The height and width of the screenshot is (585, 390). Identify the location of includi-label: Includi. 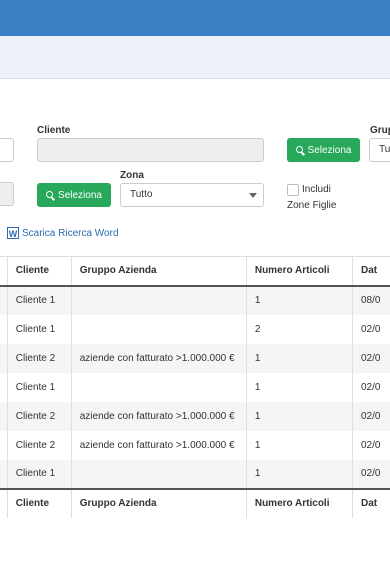
(316, 189).